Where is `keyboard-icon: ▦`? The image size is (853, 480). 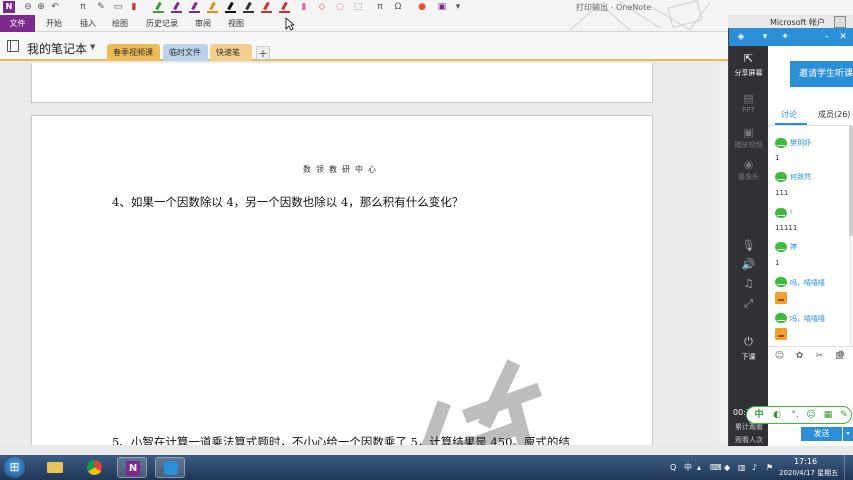
keyboard-icon: ▦ is located at coordinates (828, 415).